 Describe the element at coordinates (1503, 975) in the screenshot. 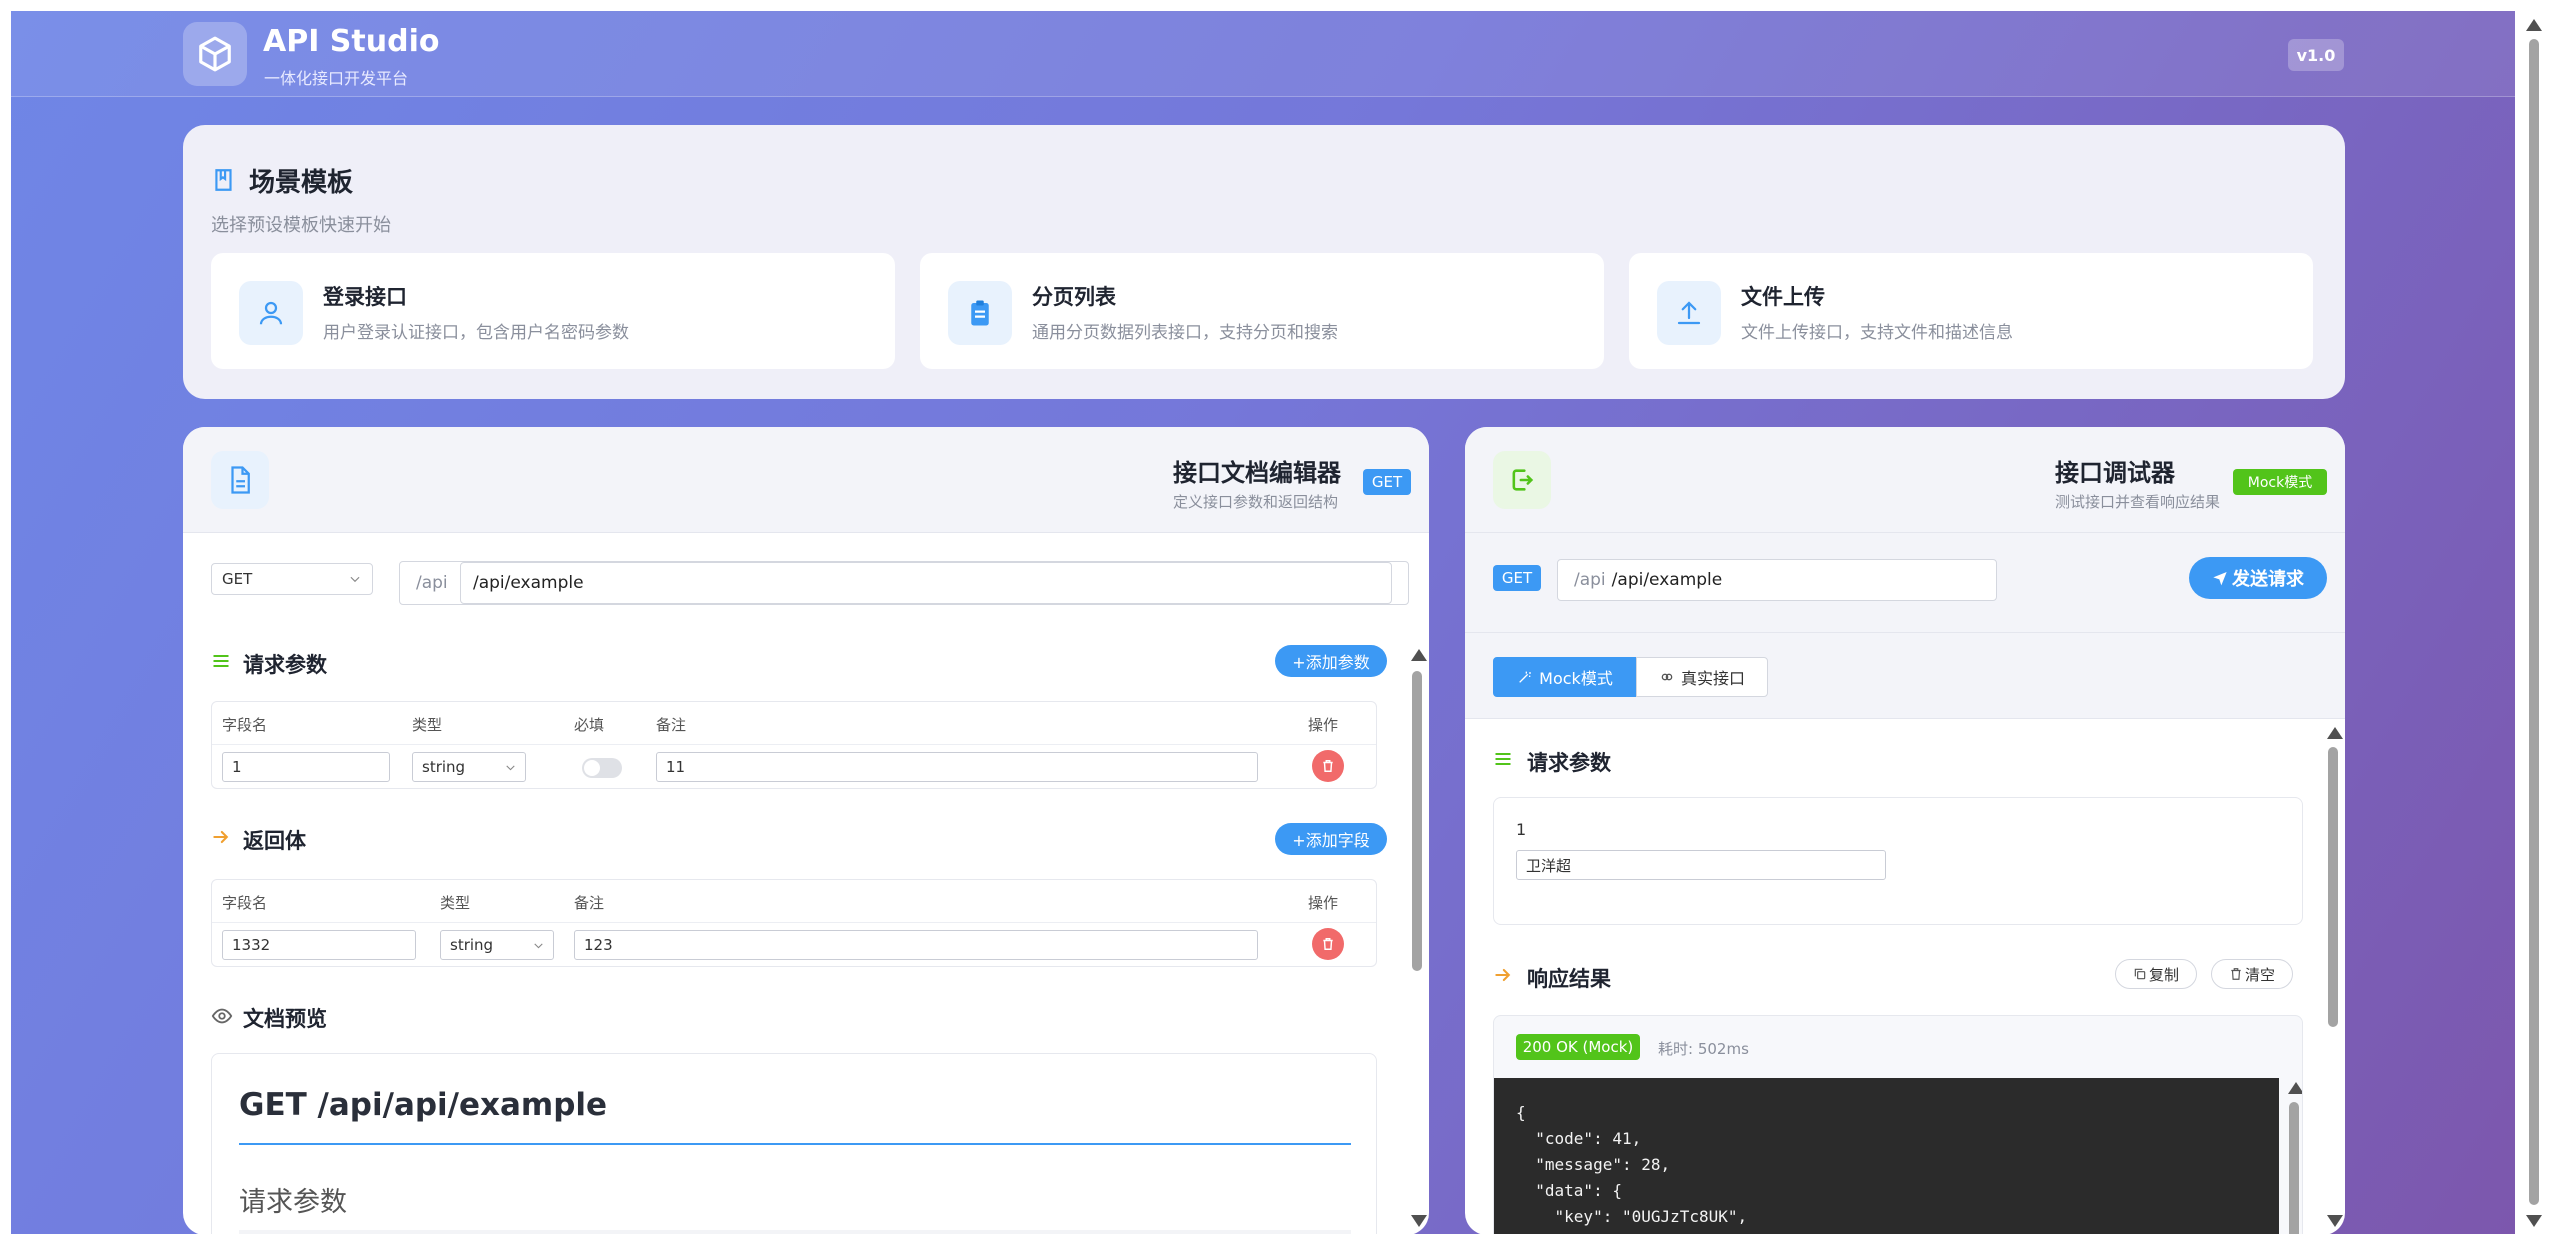

I see `arrow-right-icon` at that location.